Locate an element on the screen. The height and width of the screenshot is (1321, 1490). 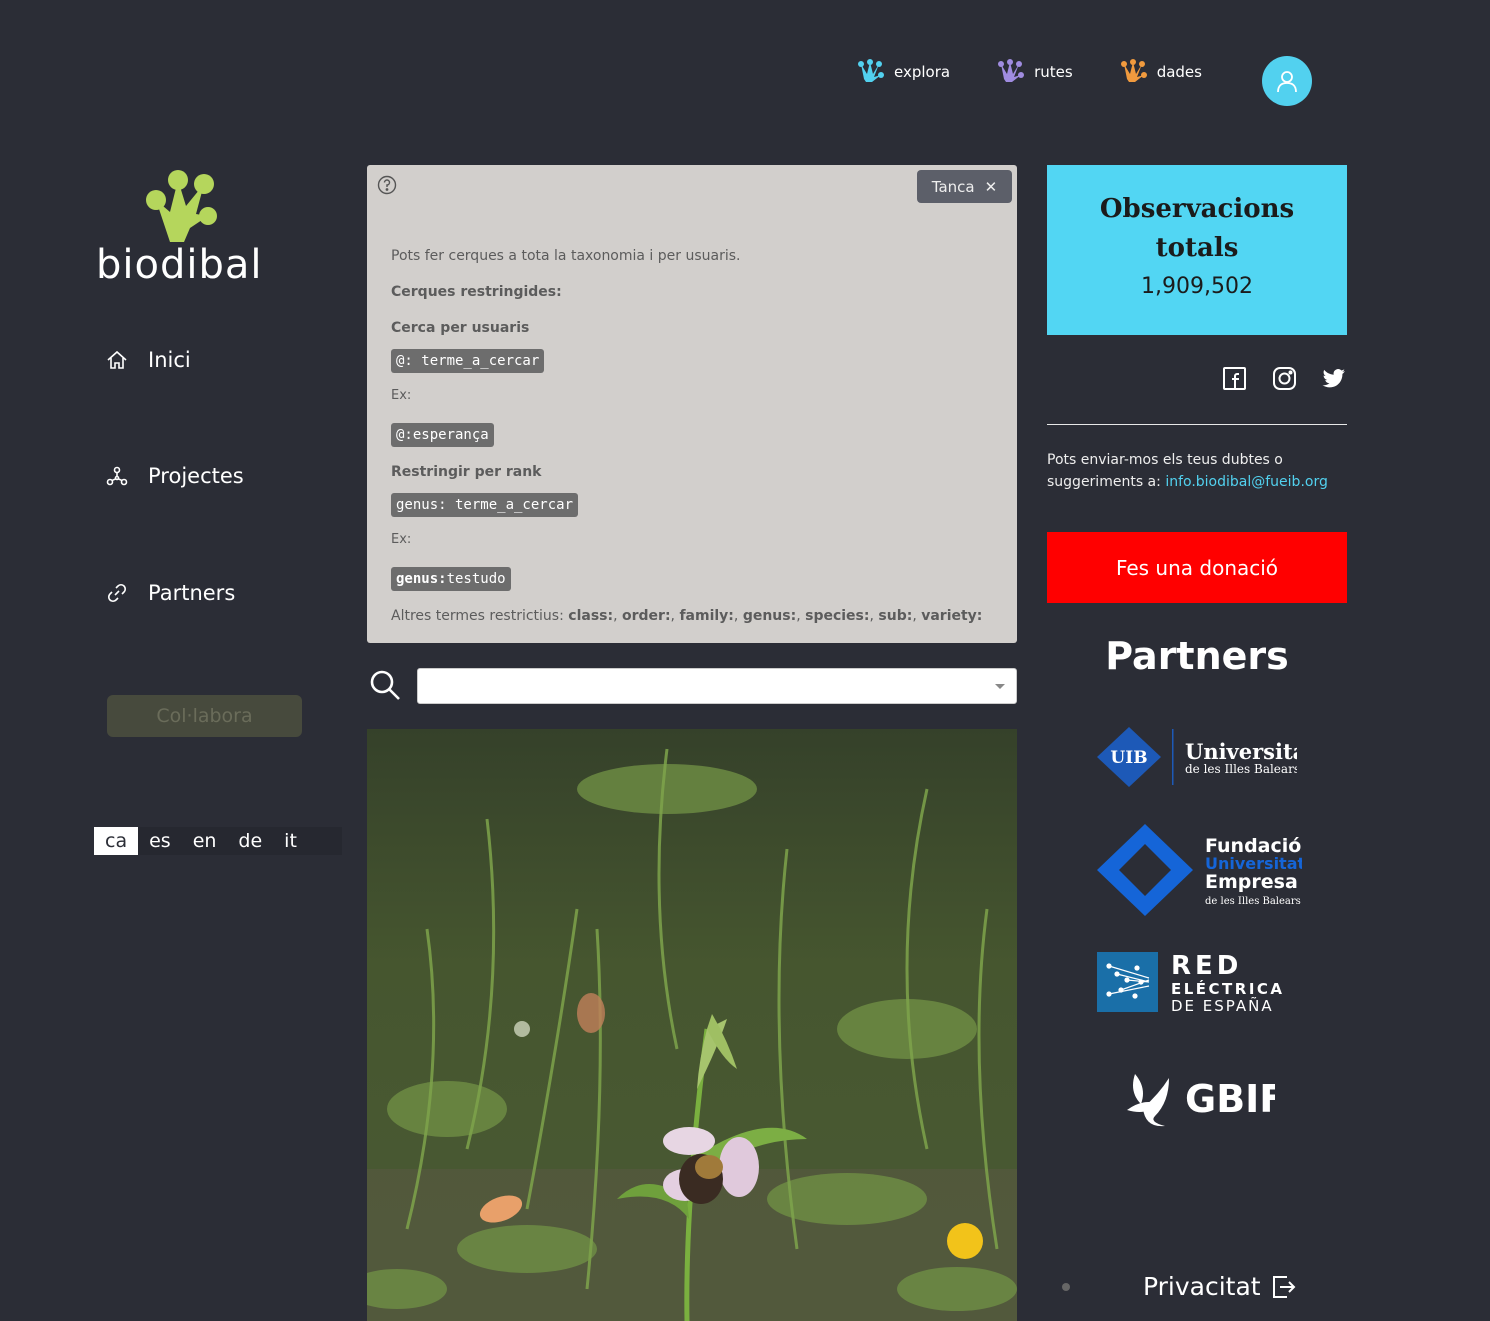
sidebar-item-projectes: Projectes is located at coordinates (175, 476).